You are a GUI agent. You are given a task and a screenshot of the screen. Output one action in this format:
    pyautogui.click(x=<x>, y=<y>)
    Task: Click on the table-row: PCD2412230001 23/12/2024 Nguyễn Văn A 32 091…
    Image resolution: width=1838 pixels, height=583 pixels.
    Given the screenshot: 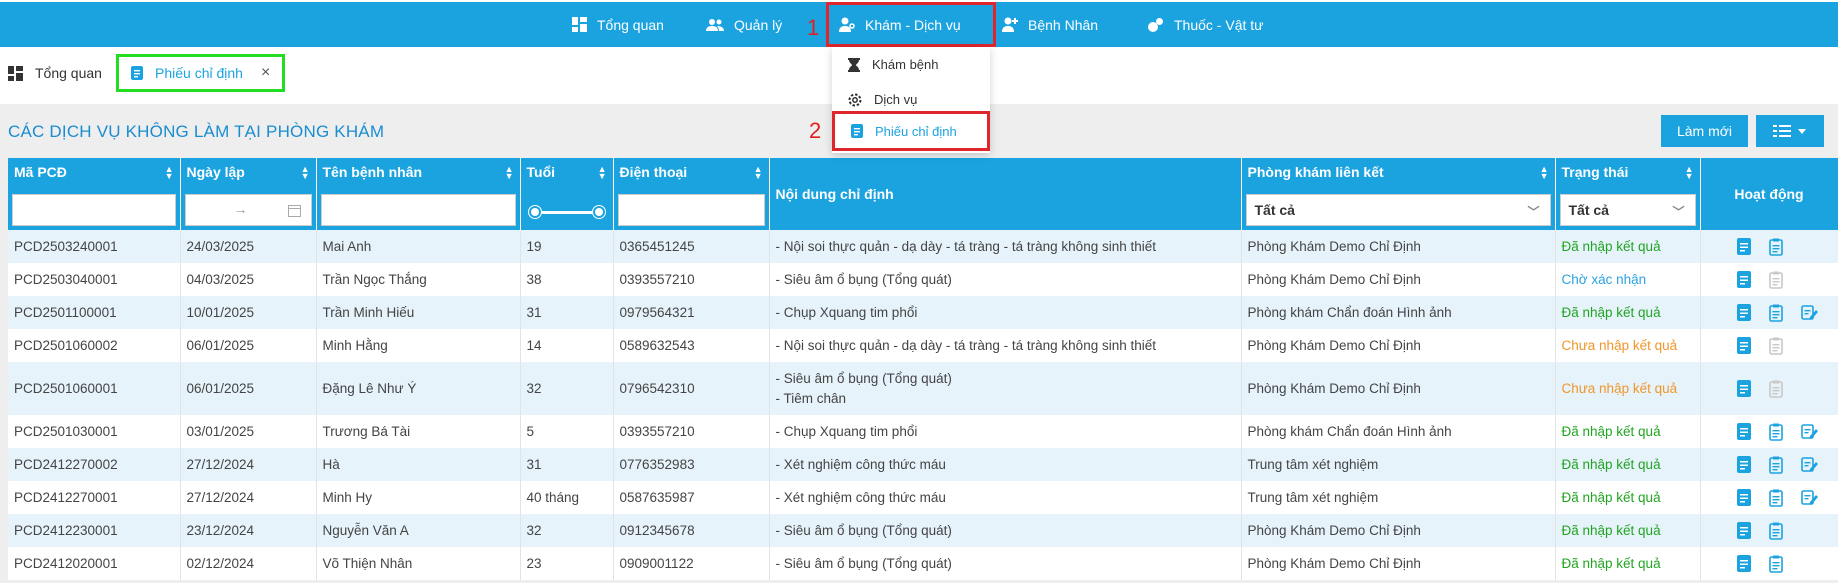 What is the action you would take?
    pyautogui.click(x=923, y=530)
    